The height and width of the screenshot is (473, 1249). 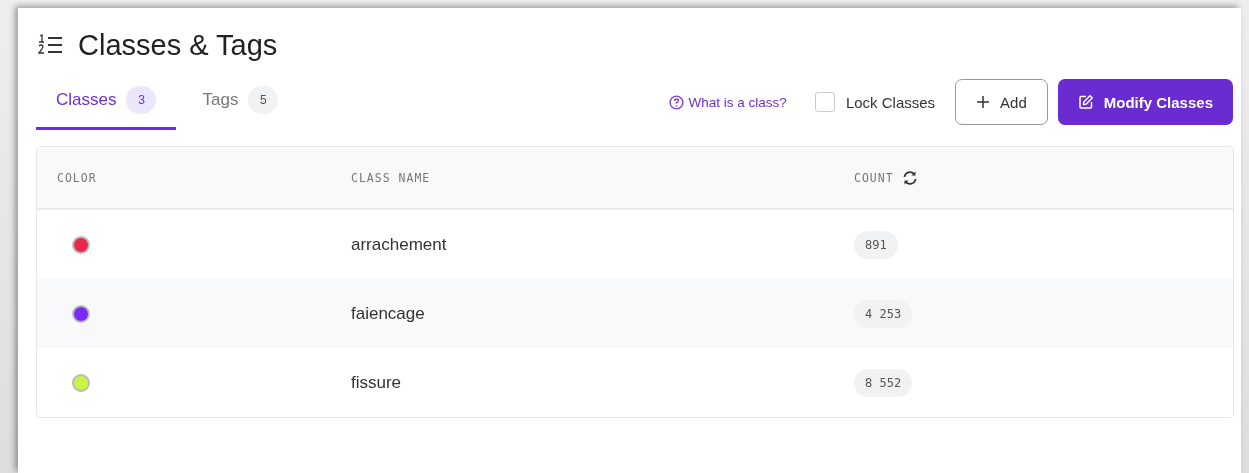 What do you see at coordinates (1085, 102) in the screenshot?
I see `edit-icon` at bounding box center [1085, 102].